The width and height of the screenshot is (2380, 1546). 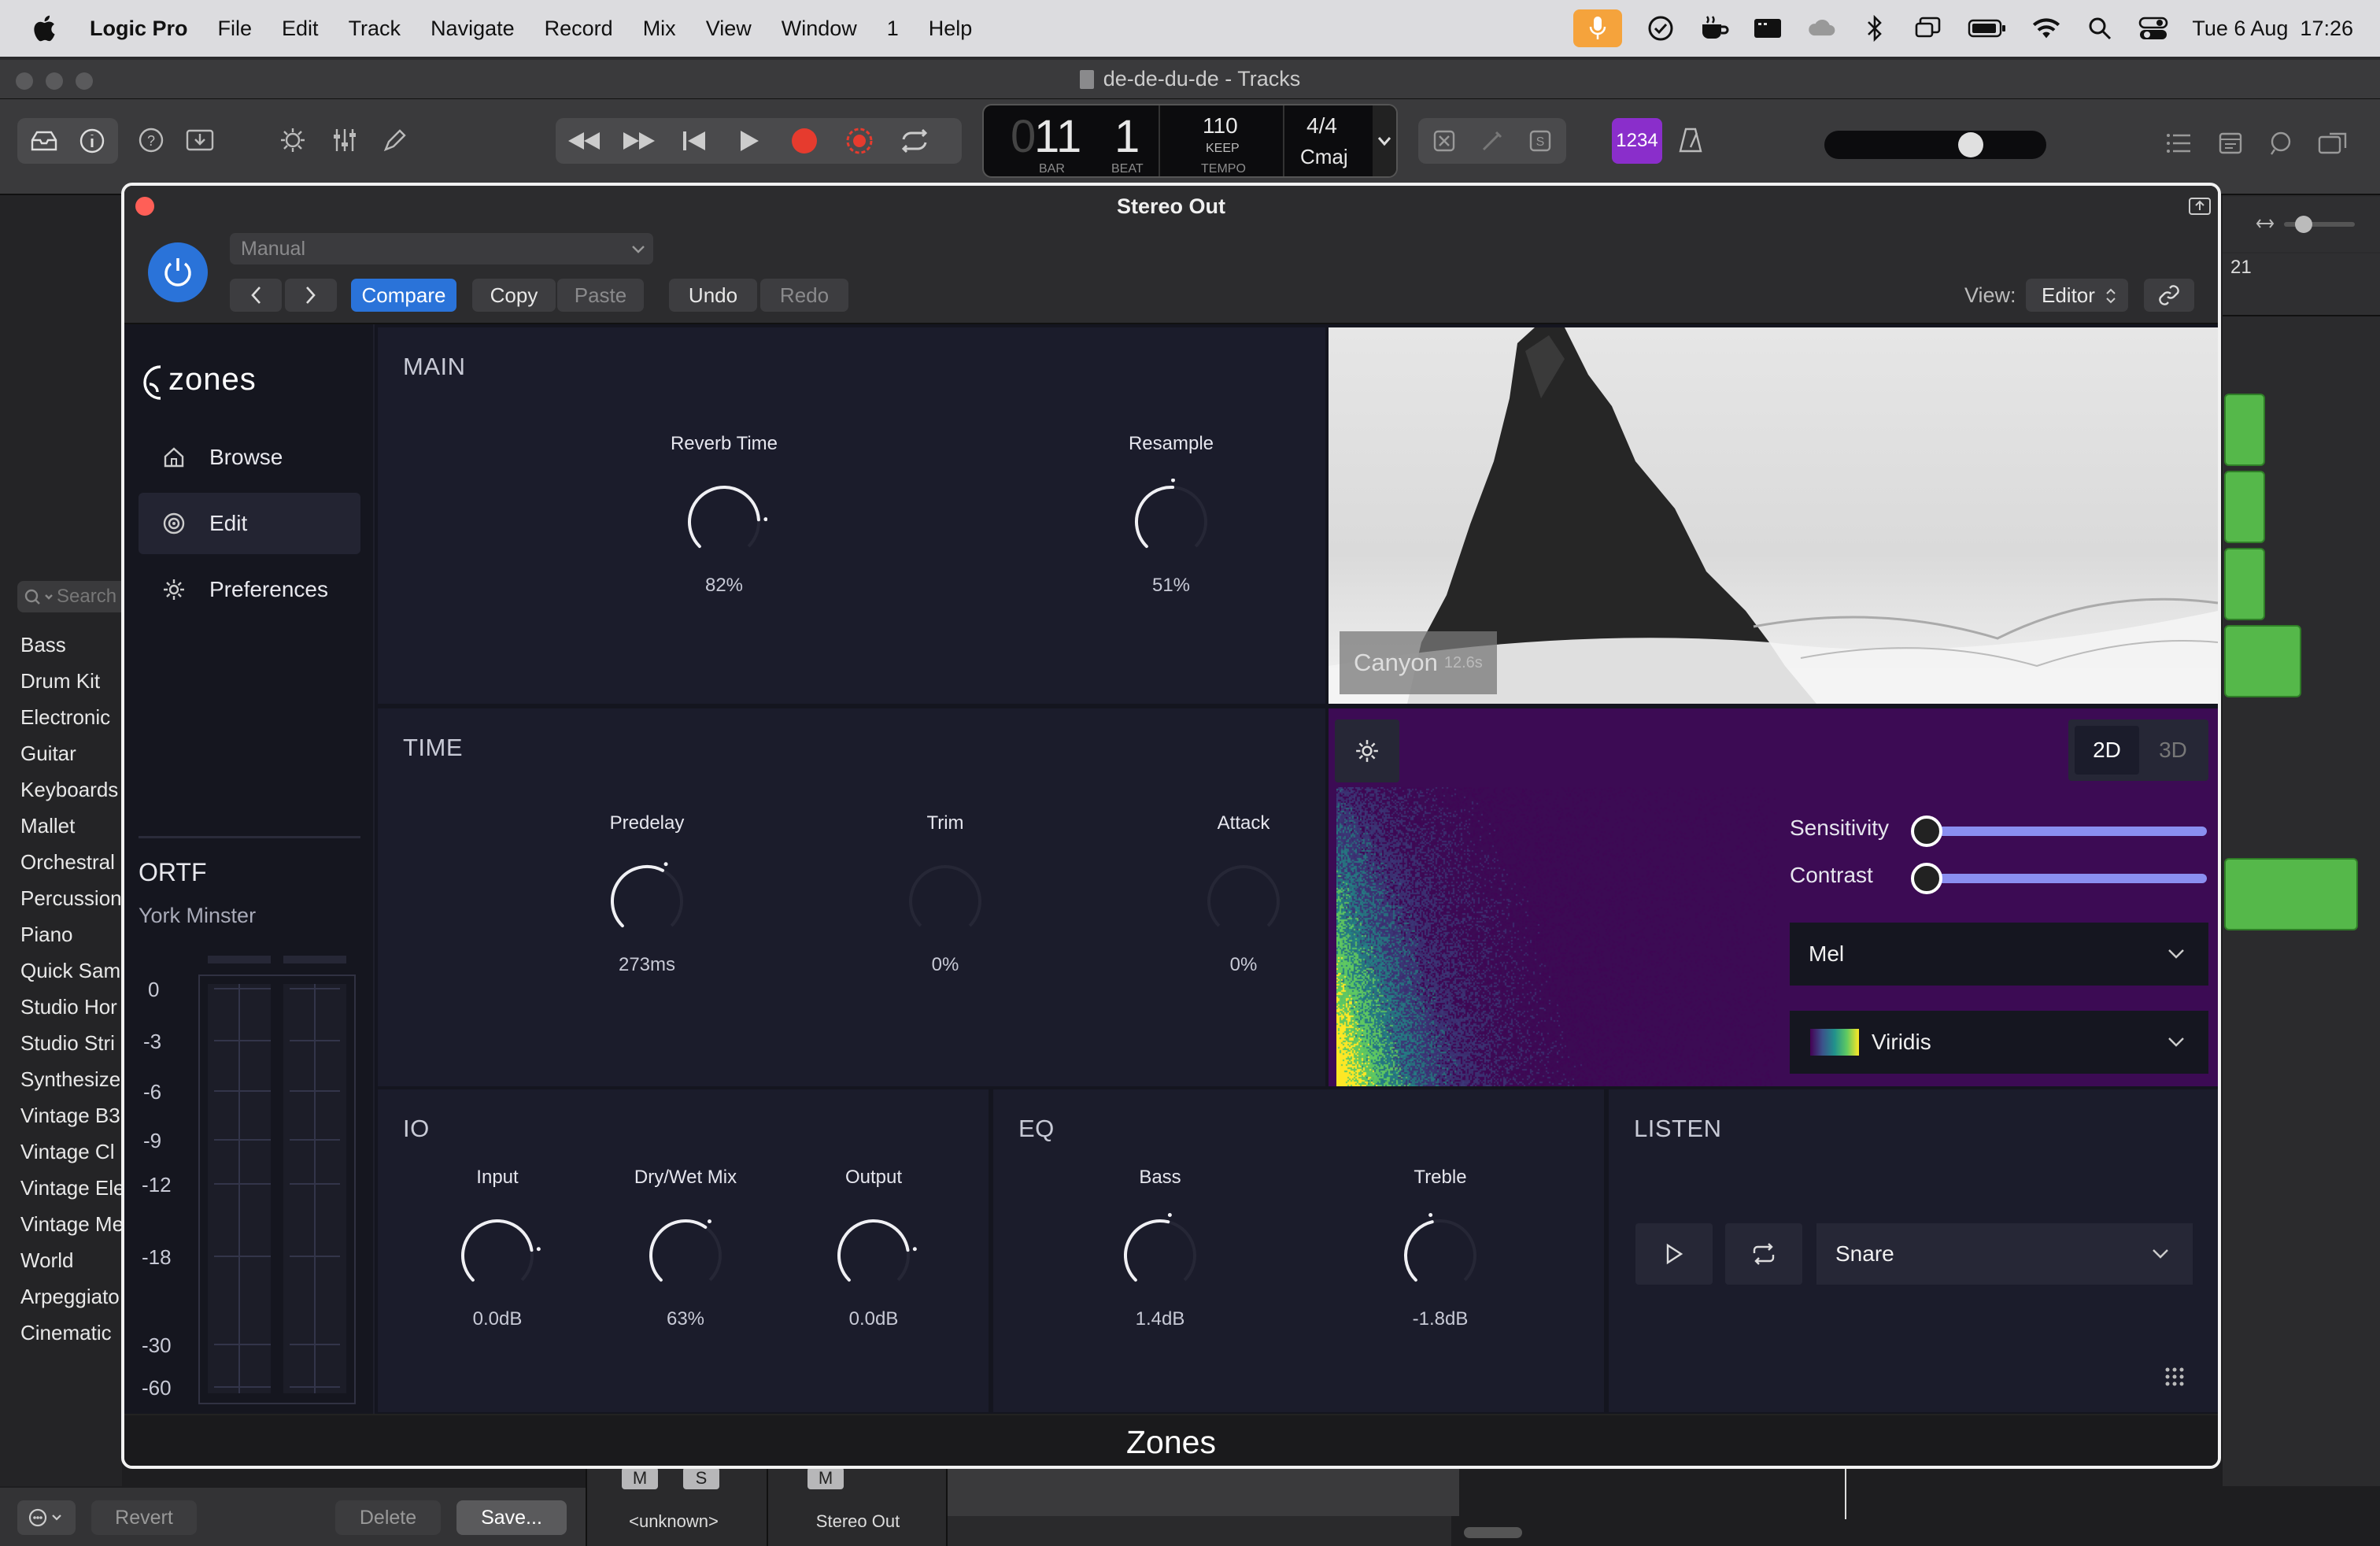 I want to click on library-item: Quick Sam, so click(x=70, y=971).